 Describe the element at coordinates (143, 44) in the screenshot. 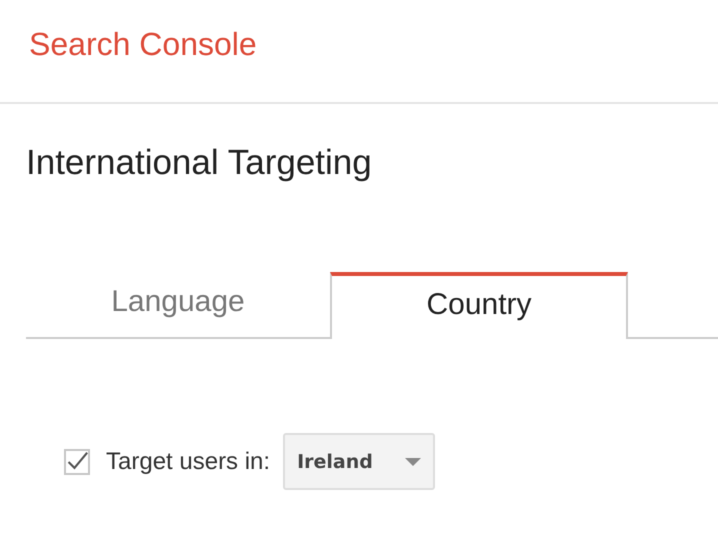

I see `app-title: Search Console` at that location.